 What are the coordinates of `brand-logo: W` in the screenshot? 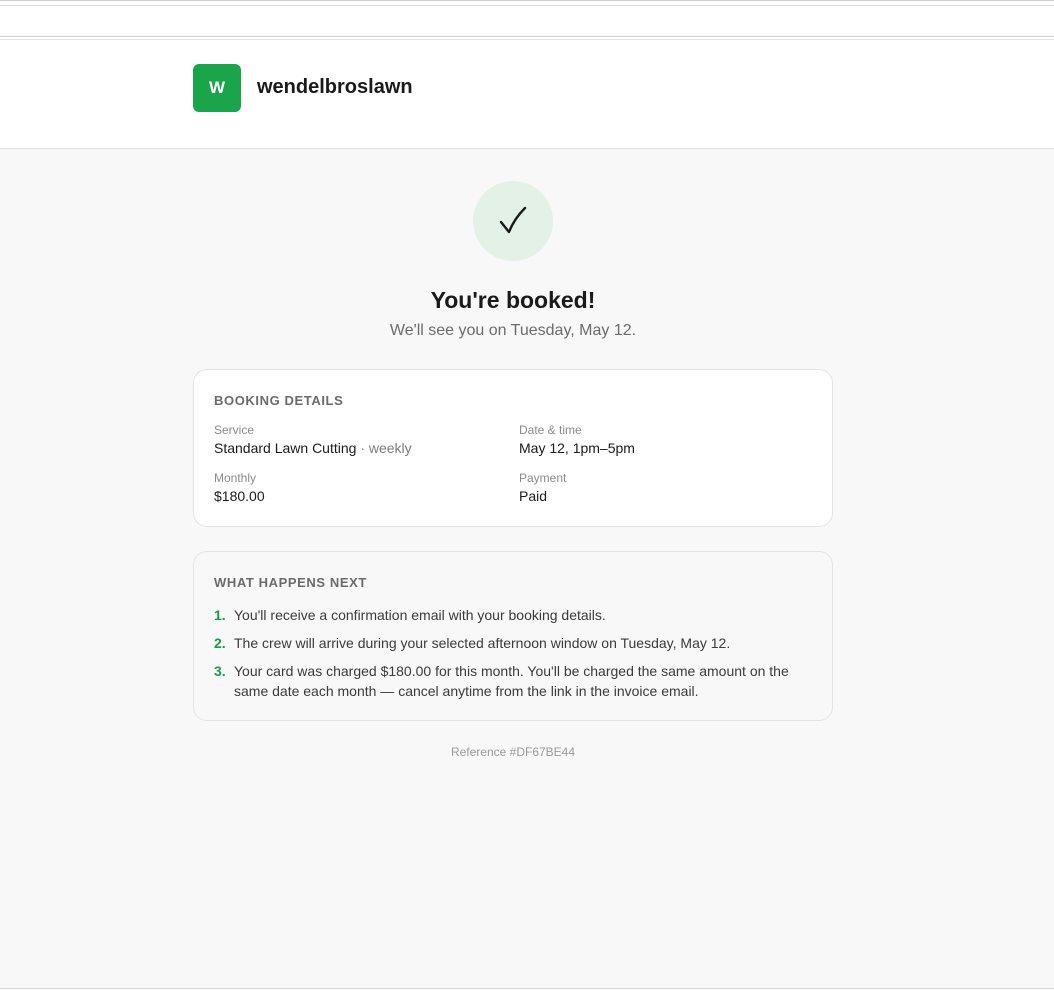 It's located at (217, 88).